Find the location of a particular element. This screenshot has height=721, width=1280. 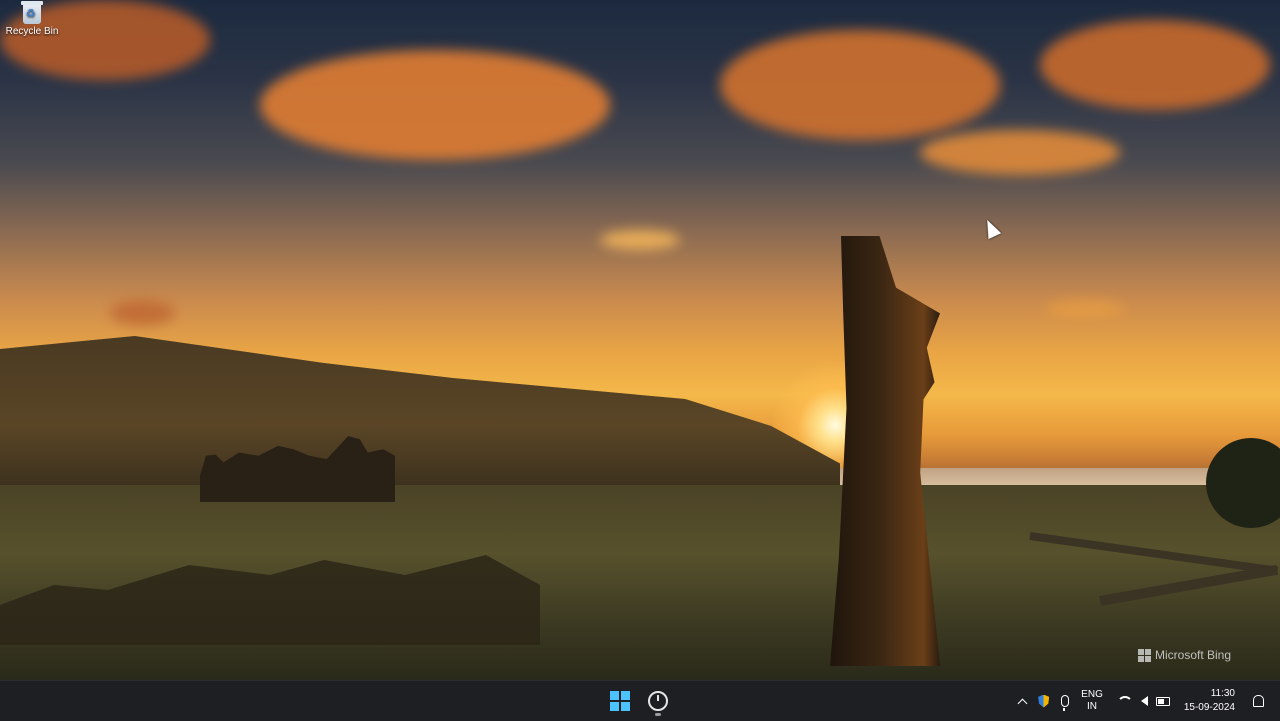

clock-app-icon is located at coordinates (658, 701).